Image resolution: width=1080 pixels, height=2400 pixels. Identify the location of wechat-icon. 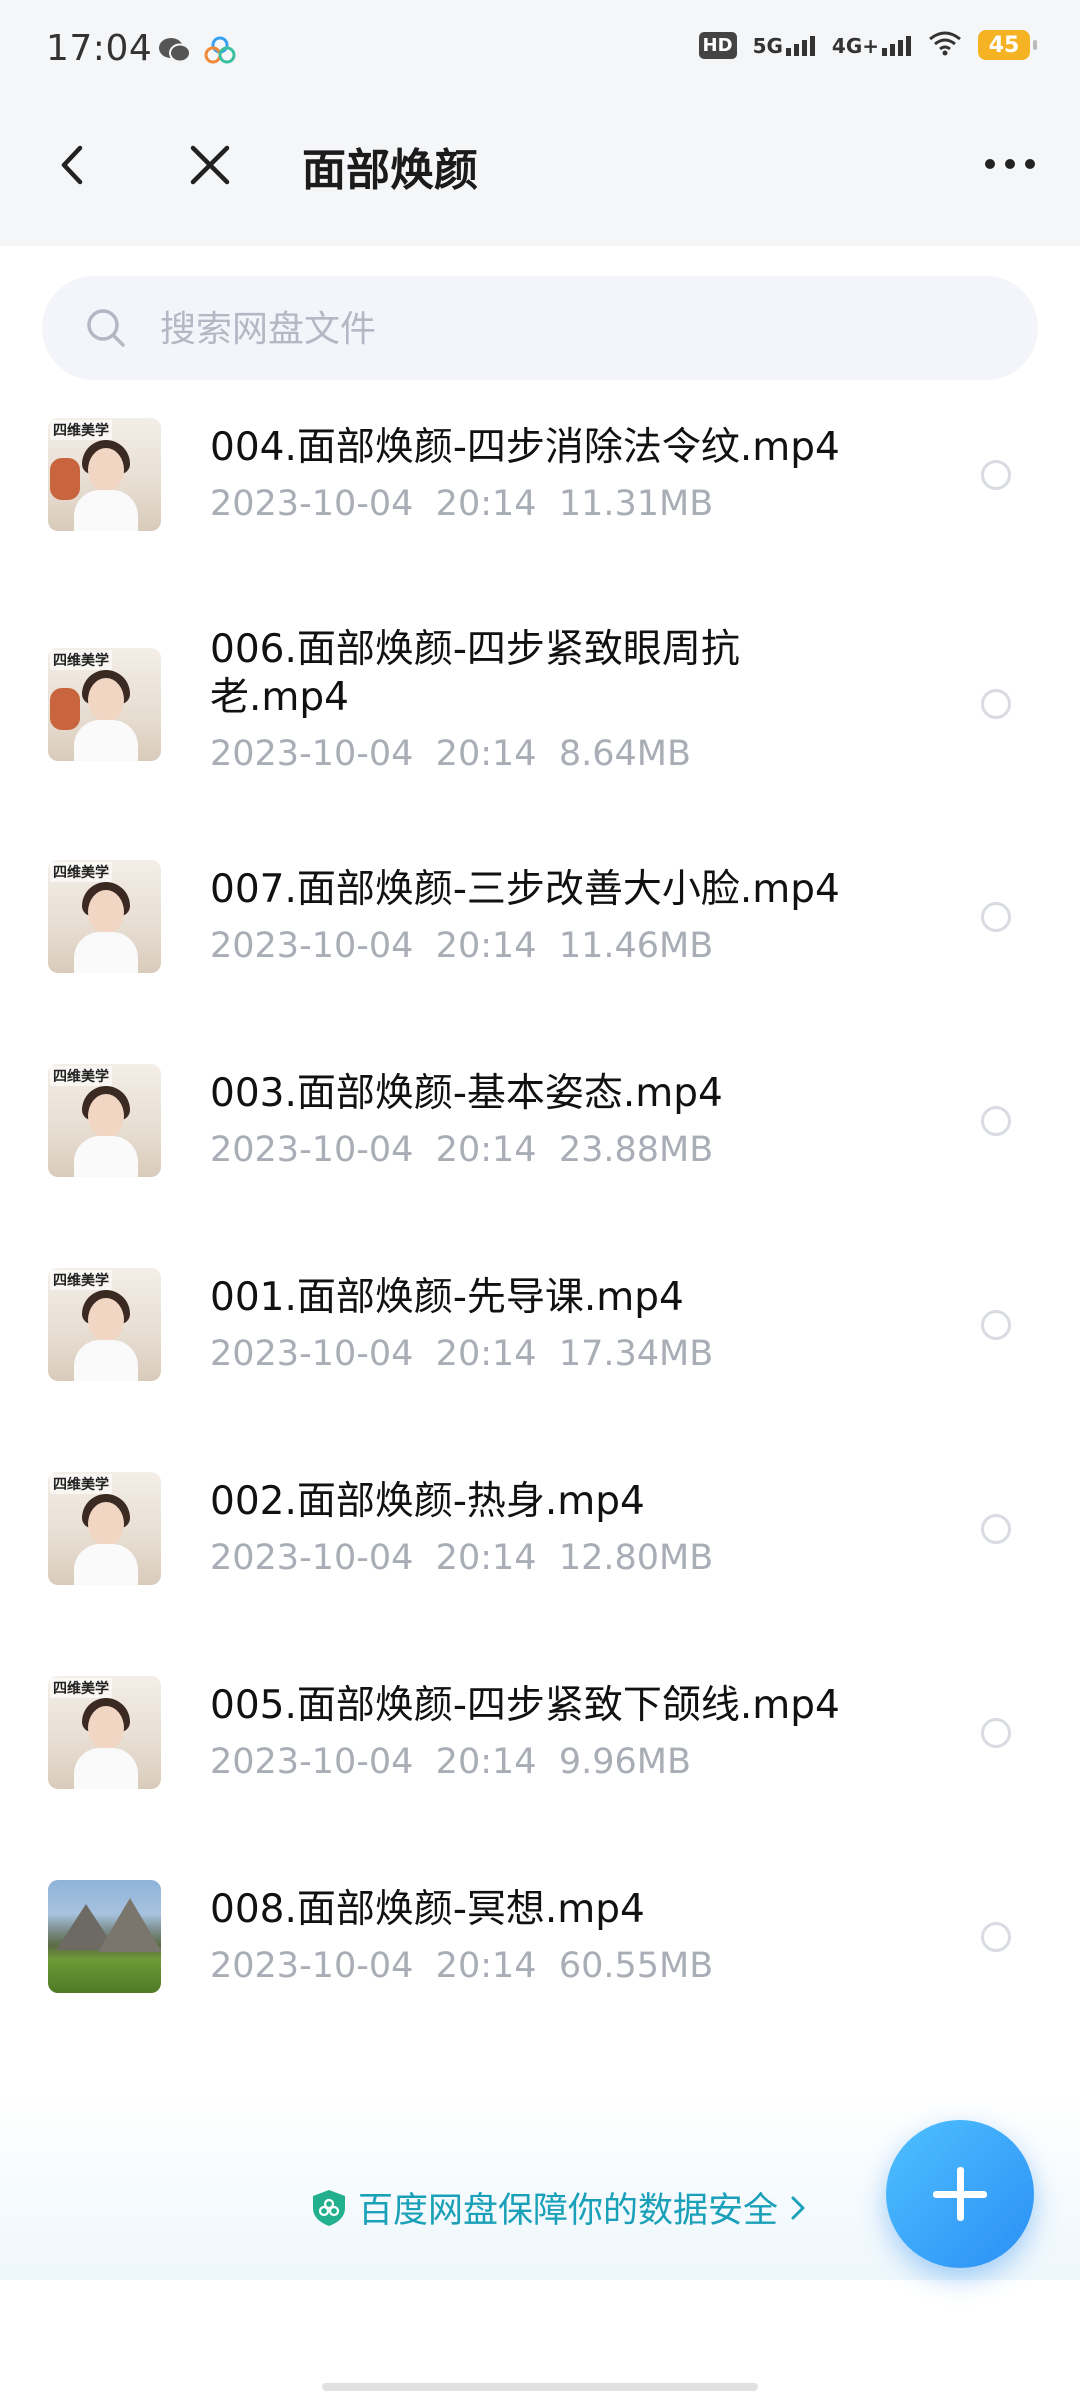
(175, 52).